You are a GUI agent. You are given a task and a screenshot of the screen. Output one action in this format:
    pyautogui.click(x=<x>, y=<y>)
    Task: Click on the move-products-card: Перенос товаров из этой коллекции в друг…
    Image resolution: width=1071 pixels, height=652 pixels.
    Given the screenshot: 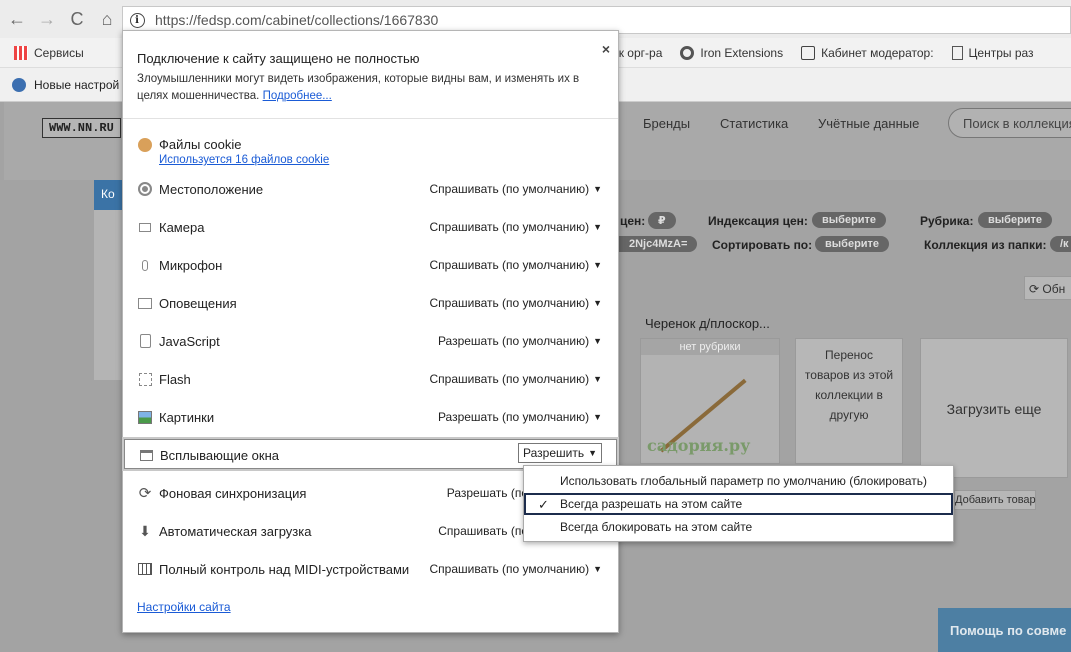 What is the action you would take?
    pyautogui.click(x=849, y=401)
    